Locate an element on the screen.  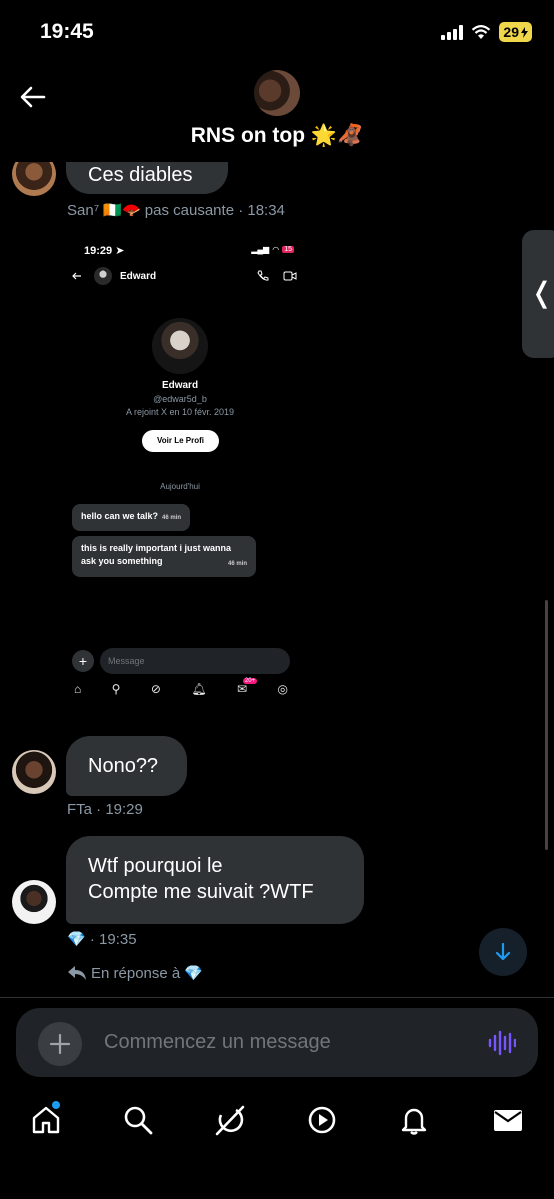
shot-tab-bar: ⌂ ⚲ ⊘ 🔔︎ ✉ 20+ ◎ is located at coordinates (181, 687).